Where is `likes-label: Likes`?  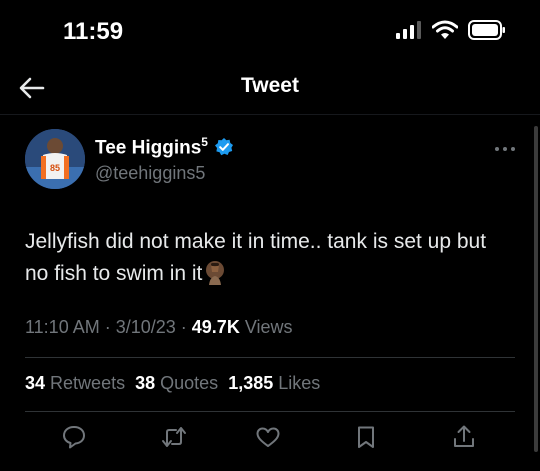 likes-label: Likes is located at coordinates (299, 383).